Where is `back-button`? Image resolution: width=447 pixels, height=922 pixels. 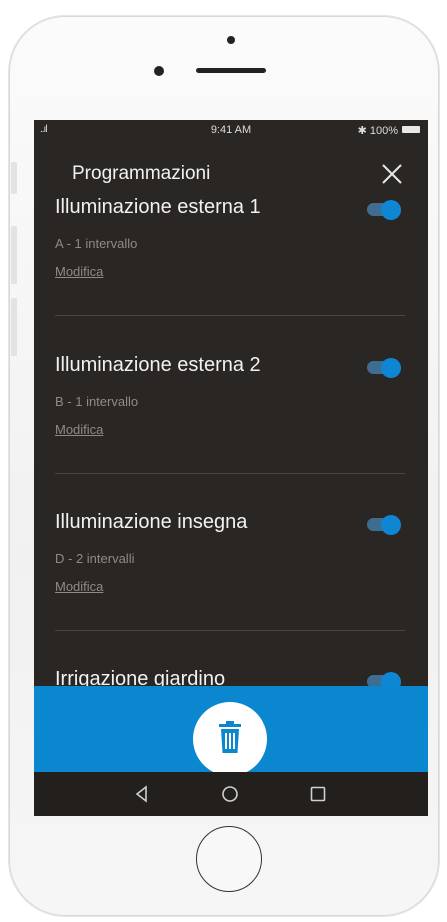
back-button is located at coordinates (142, 794).